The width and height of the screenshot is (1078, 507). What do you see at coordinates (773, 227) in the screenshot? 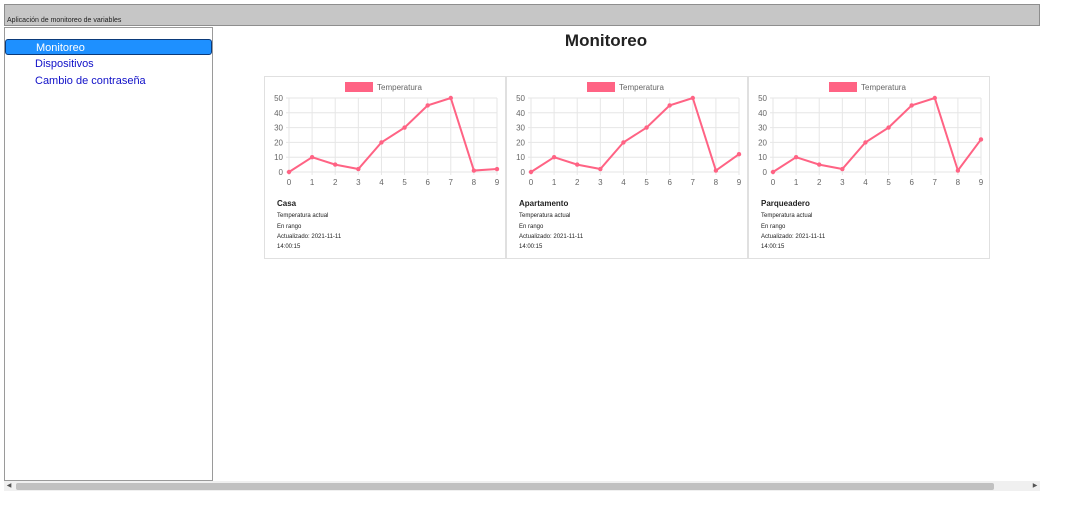
I see `card-status: En rango` at bounding box center [773, 227].